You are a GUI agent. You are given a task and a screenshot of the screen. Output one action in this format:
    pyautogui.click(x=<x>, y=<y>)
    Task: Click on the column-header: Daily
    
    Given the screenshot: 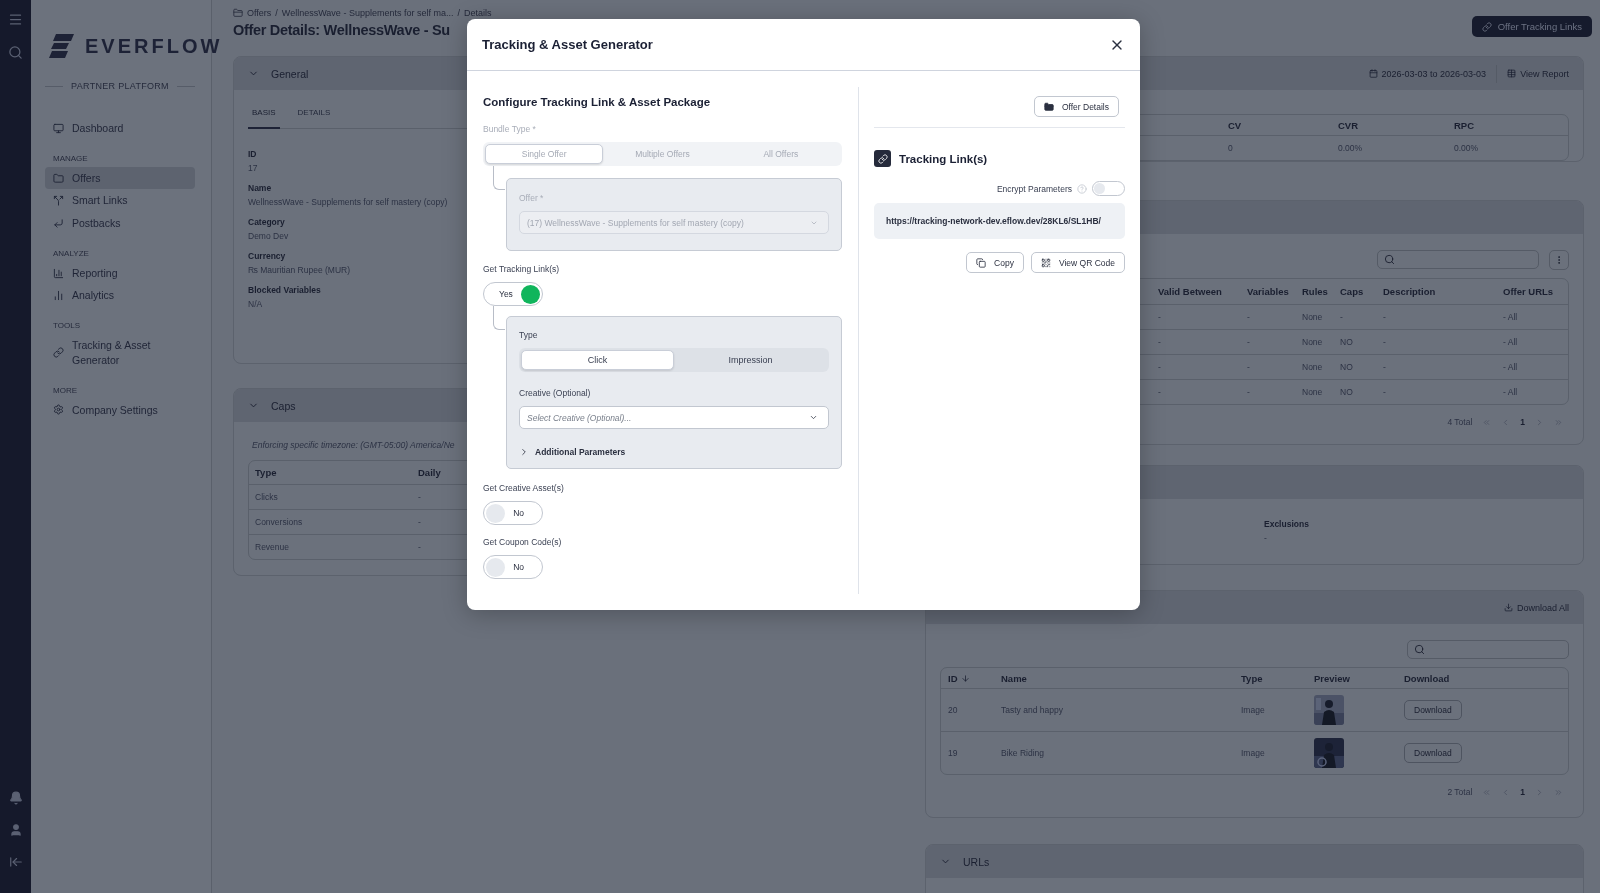 What is the action you would take?
    pyautogui.click(x=429, y=472)
    